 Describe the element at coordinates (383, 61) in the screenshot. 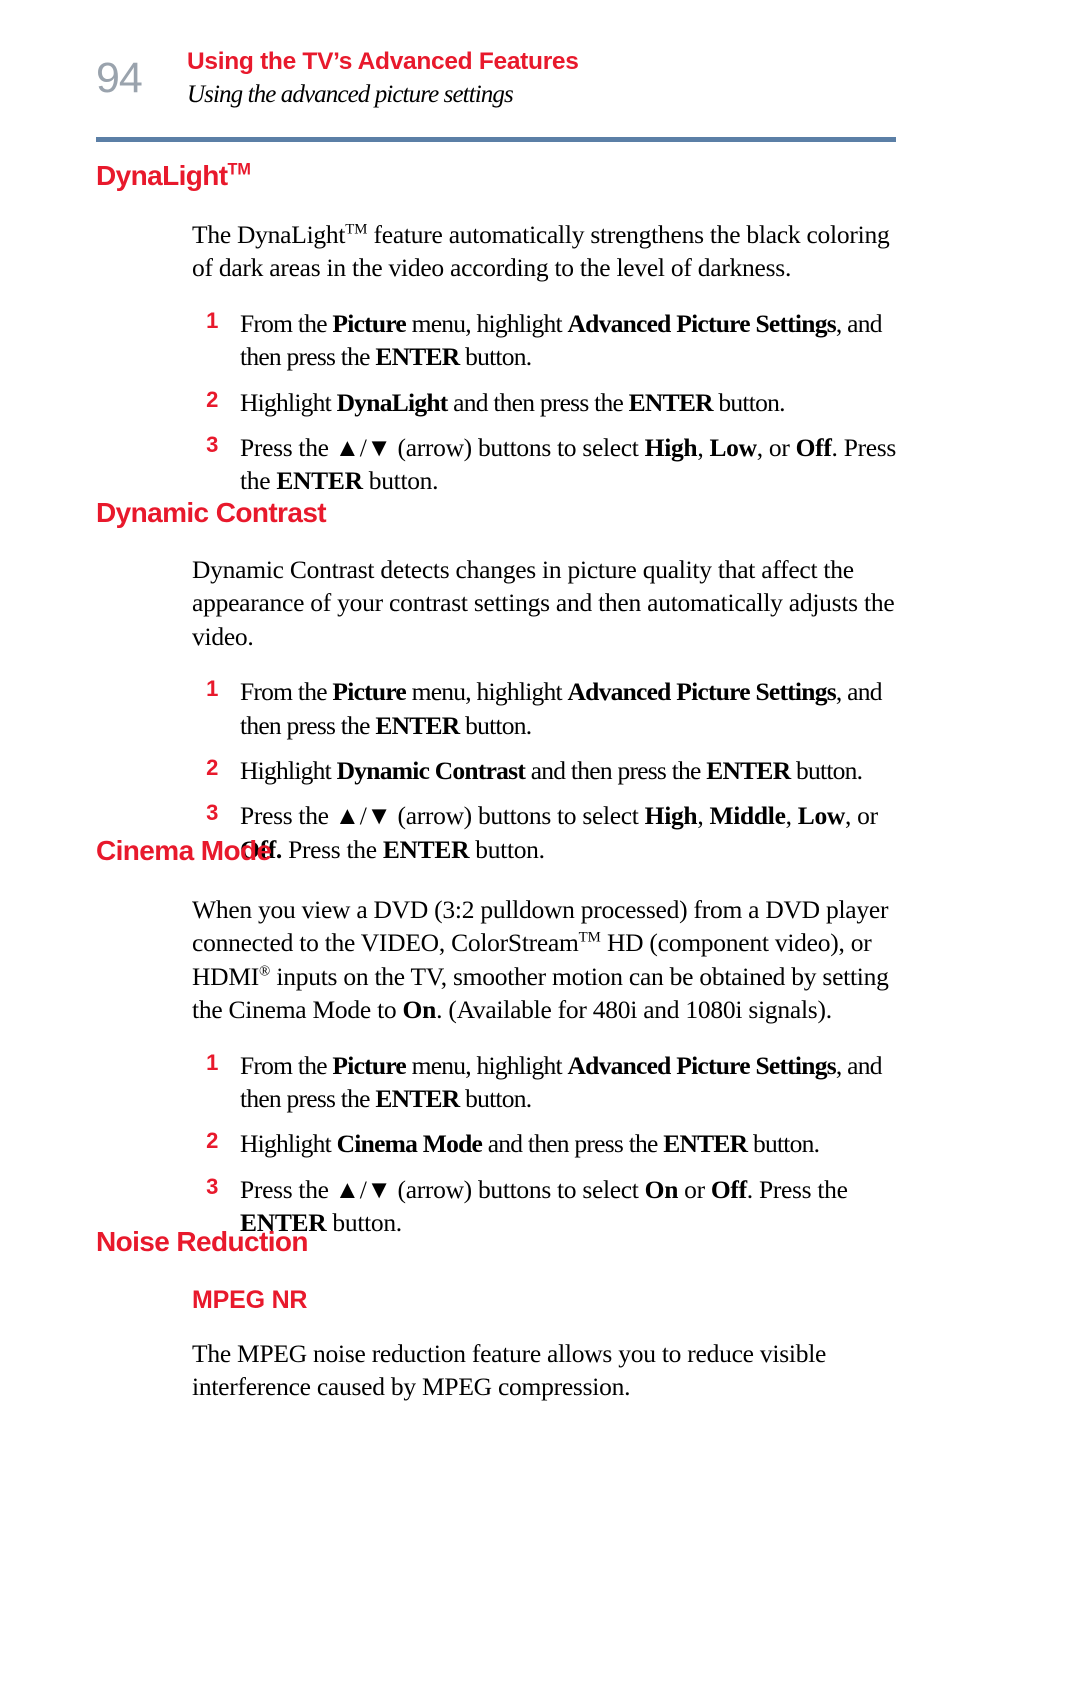

I see `header-title: Using the TV’s Advanced Features` at that location.